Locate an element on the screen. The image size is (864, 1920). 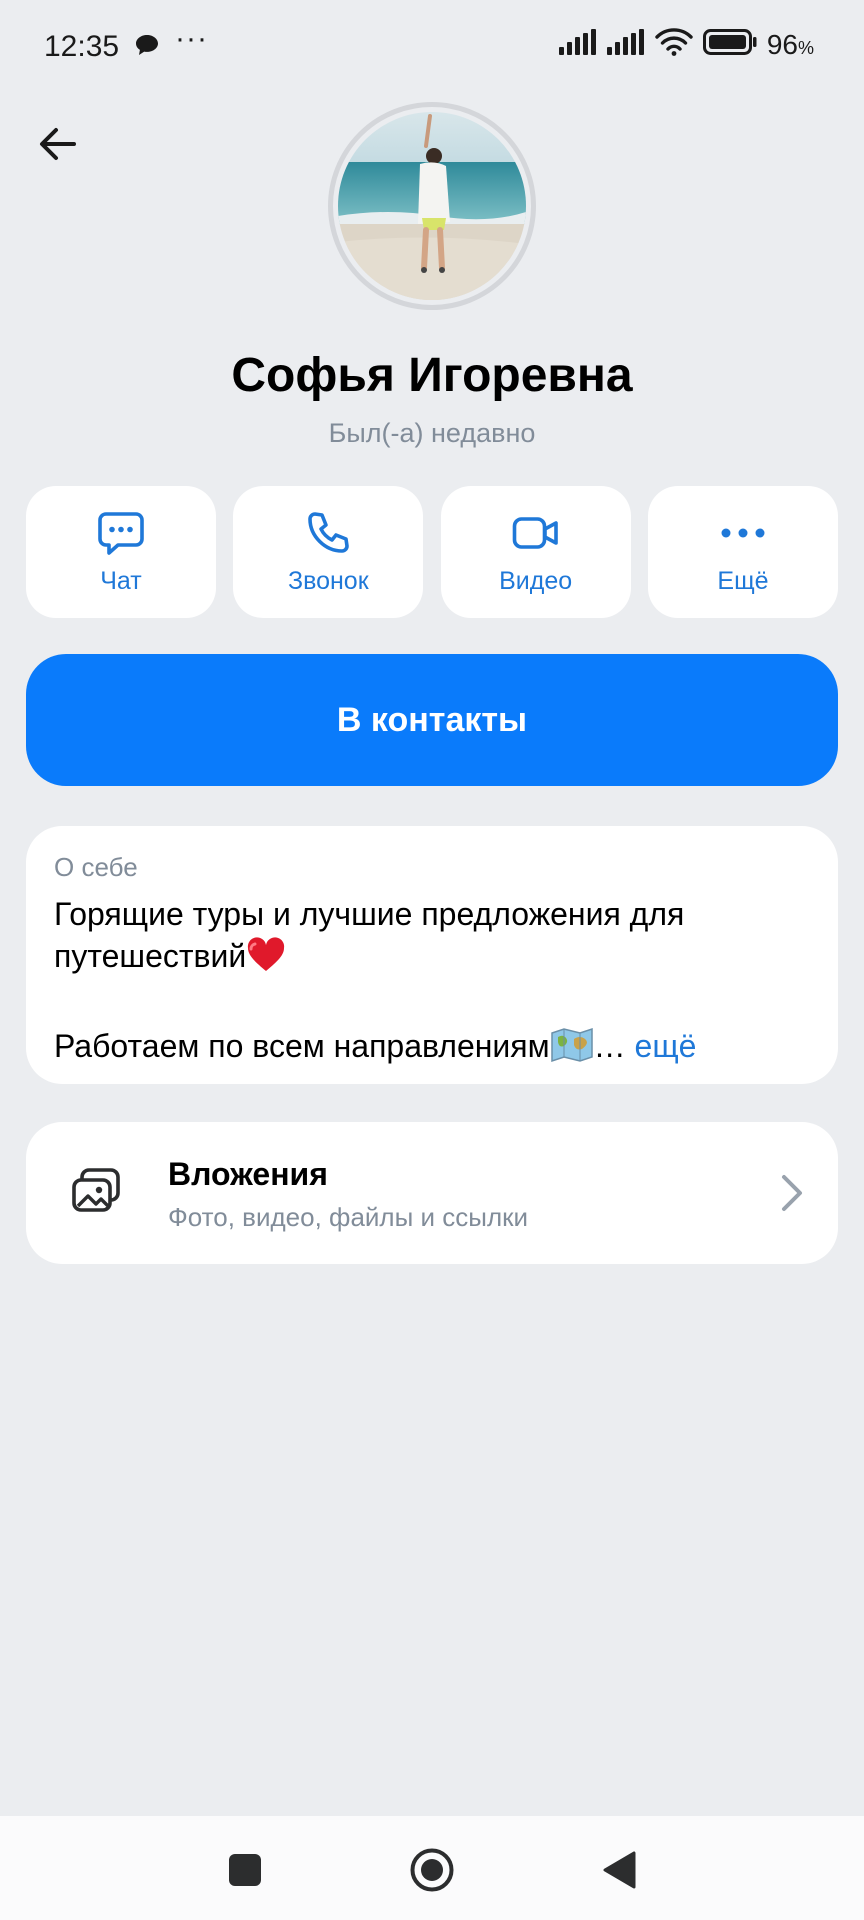
gallery-icon is located at coordinates (96, 1193).